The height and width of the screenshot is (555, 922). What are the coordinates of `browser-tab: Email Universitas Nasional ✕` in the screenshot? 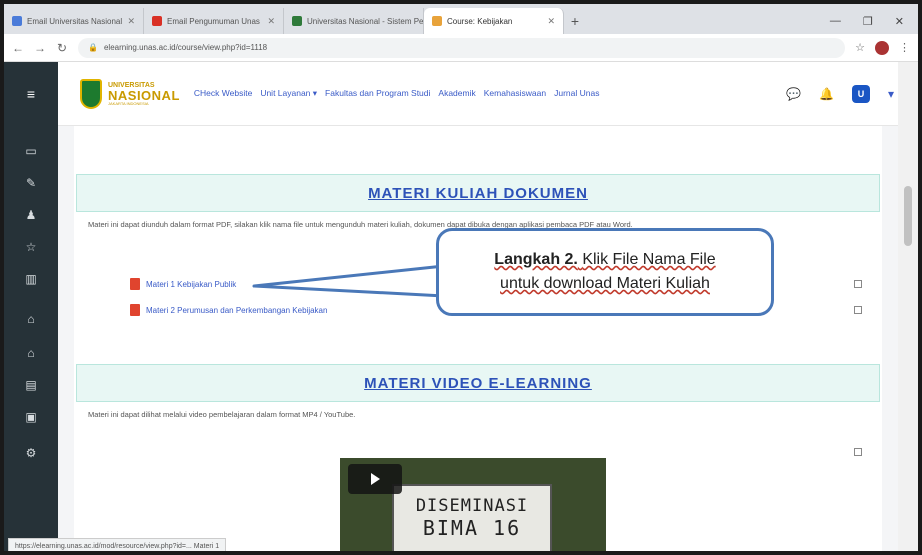 It's located at (74, 21).